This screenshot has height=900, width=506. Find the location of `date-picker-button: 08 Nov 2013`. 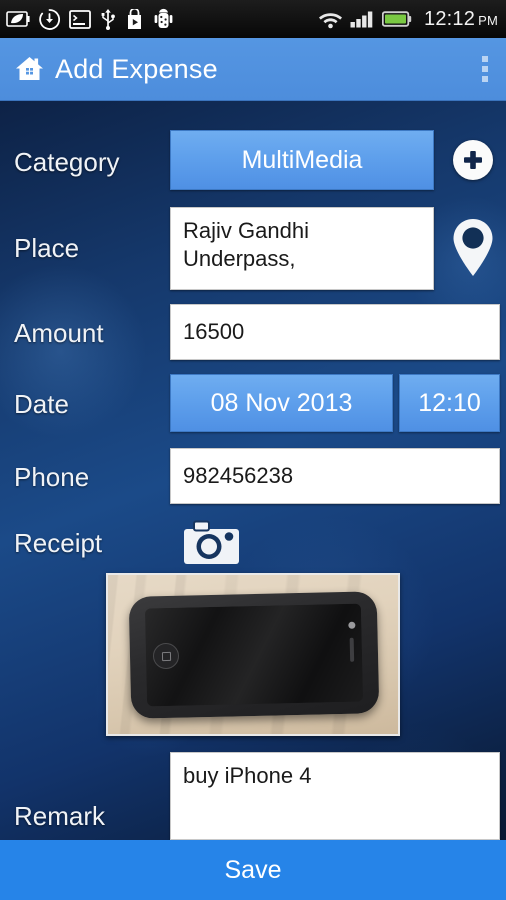

date-picker-button: 08 Nov 2013 is located at coordinates (281, 403).